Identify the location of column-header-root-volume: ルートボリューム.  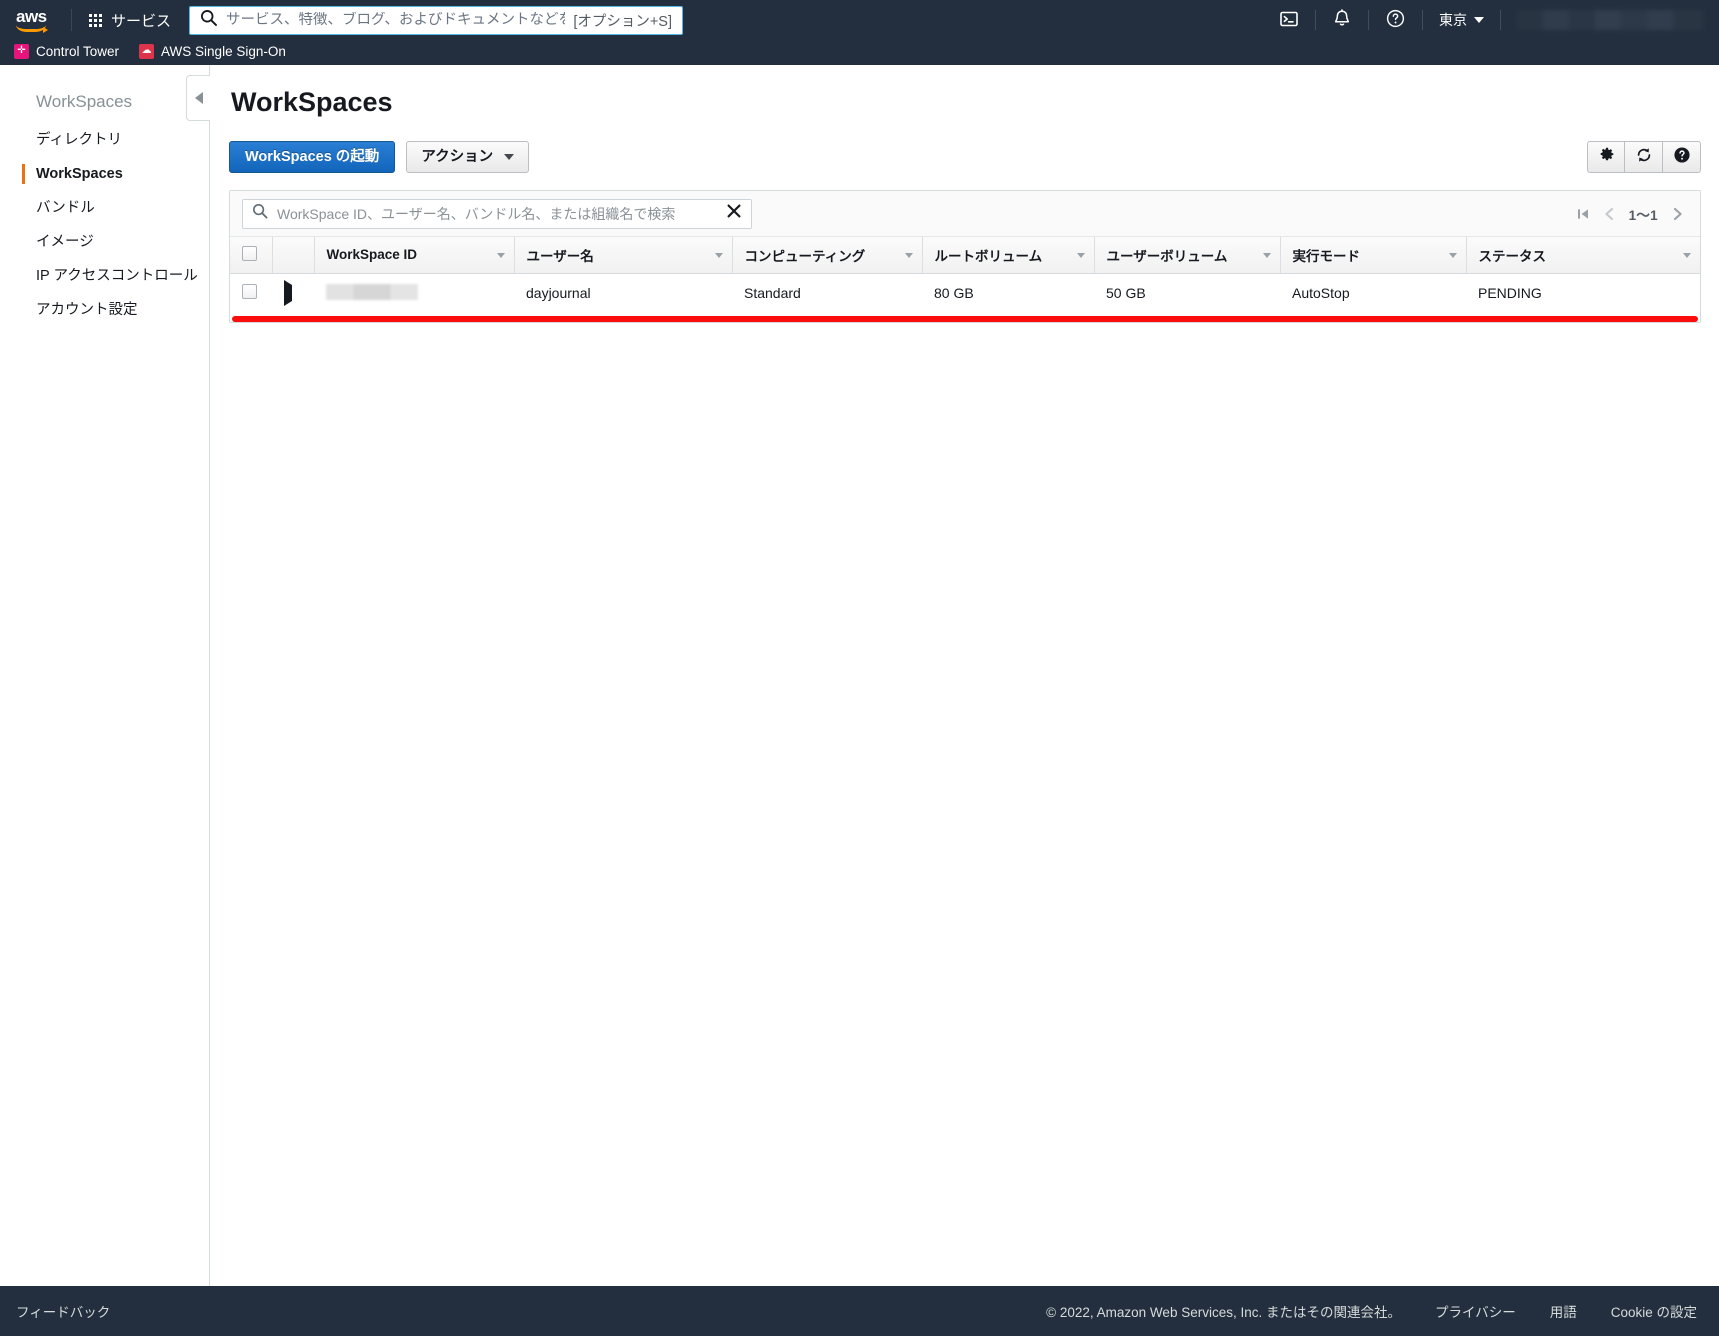
(1007, 255).